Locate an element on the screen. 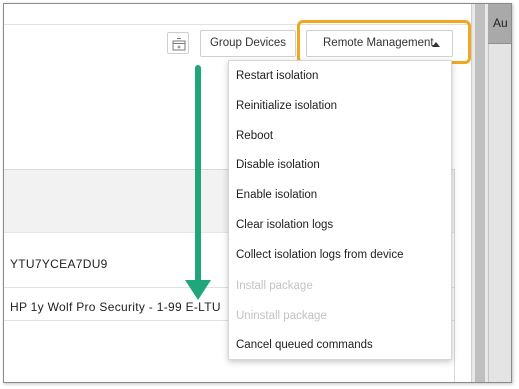 The width and height of the screenshot is (519, 389). menu-item-uninstall-package: Uninstall package is located at coordinates (281, 316).